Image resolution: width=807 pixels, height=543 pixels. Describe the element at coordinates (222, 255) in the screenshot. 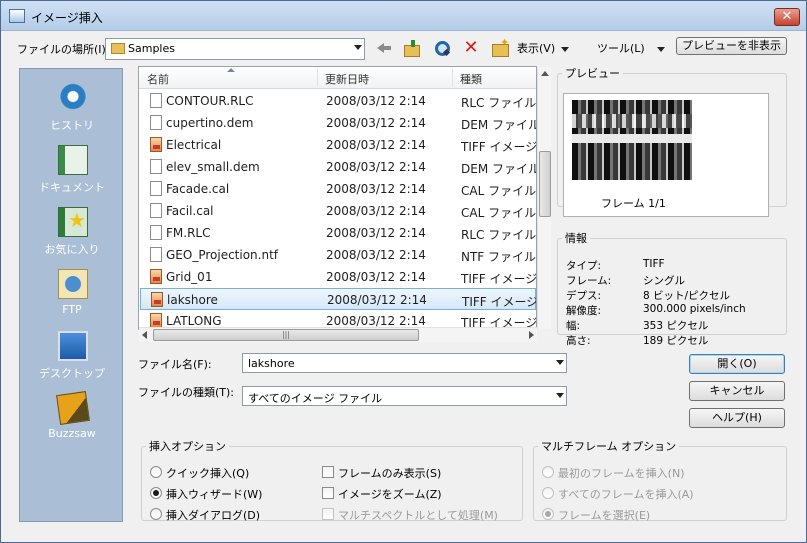

I see `file-name: GEO_Projection.ntf` at that location.